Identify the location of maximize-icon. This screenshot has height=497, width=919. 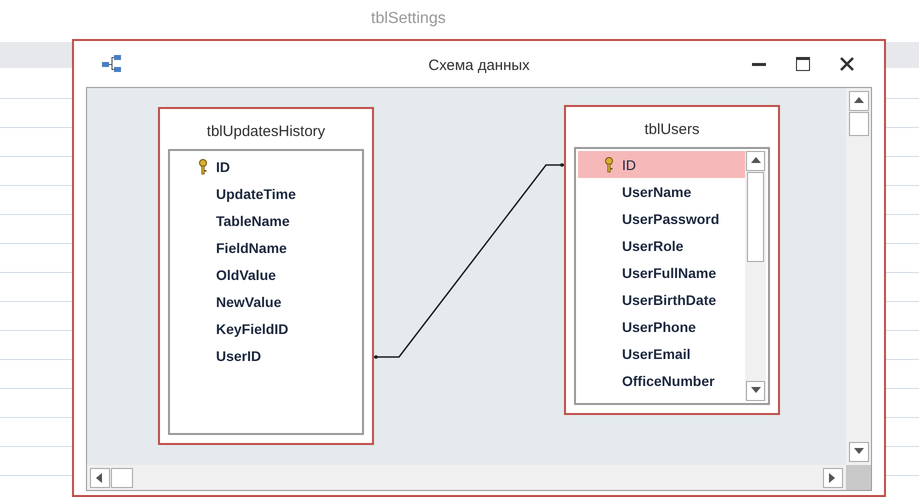
(803, 64).